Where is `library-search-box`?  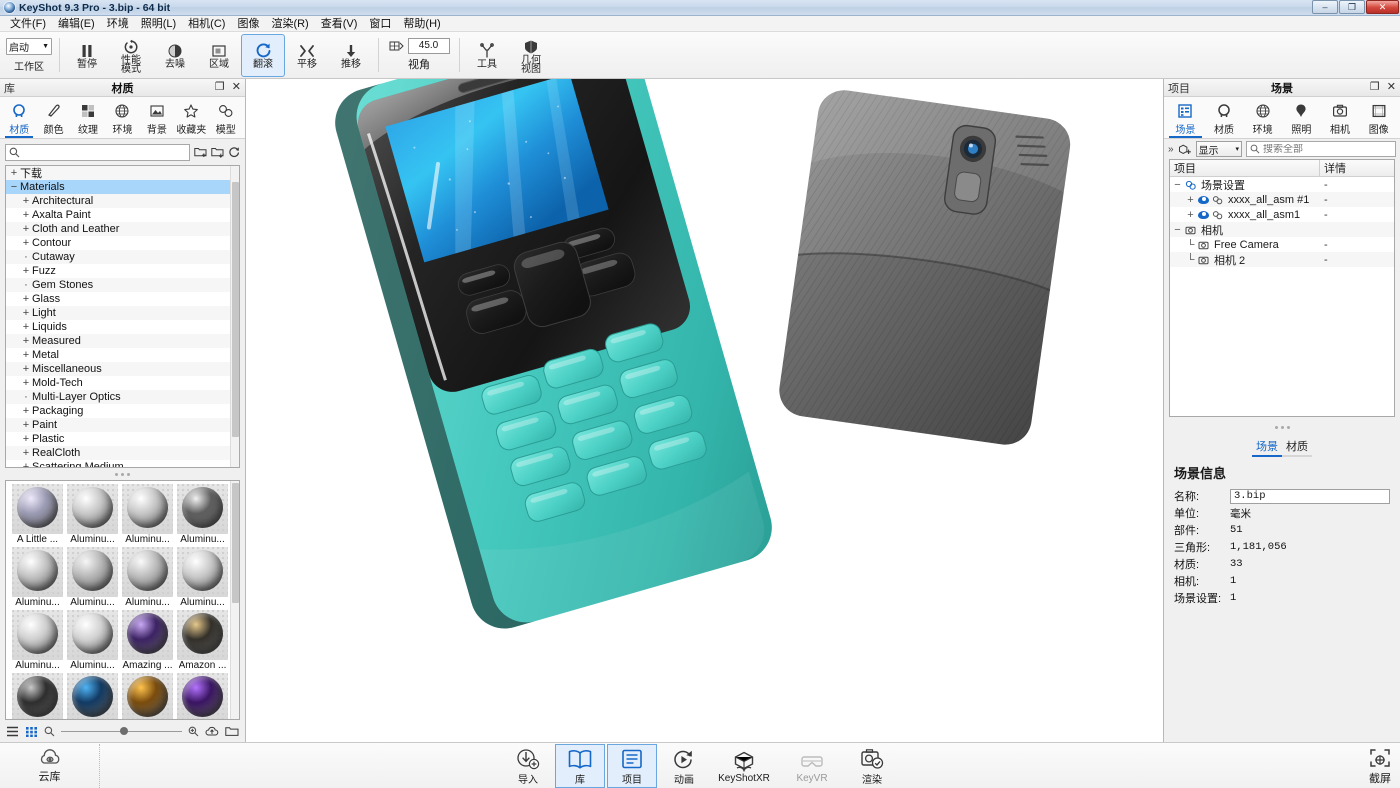
library-search-box is located at coordinates (97, 152).